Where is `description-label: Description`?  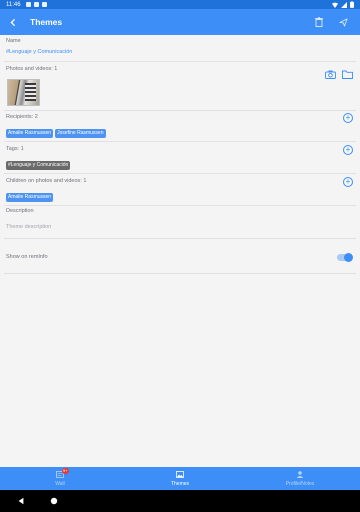 description-label: Description is located at coordinates (20, 211).